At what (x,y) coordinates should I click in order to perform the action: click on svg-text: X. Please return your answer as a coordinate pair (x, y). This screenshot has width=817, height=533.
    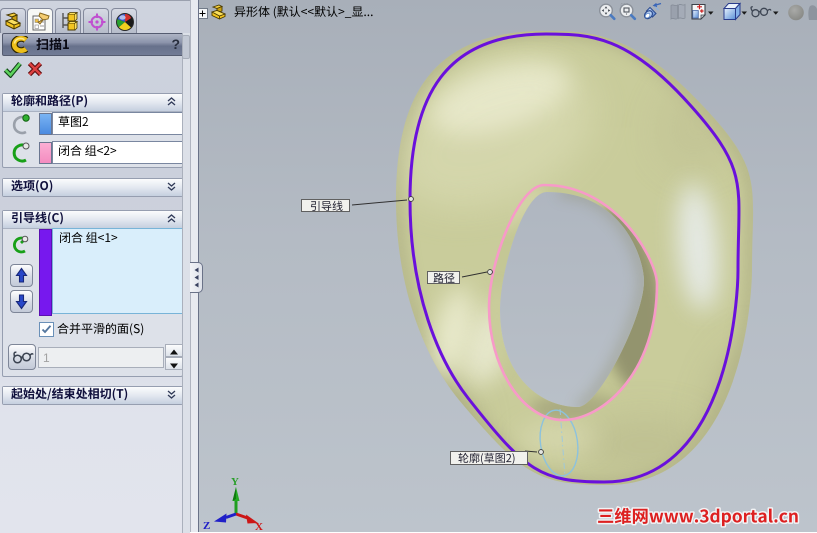
    Looking at the image, I should click on (259, 526).